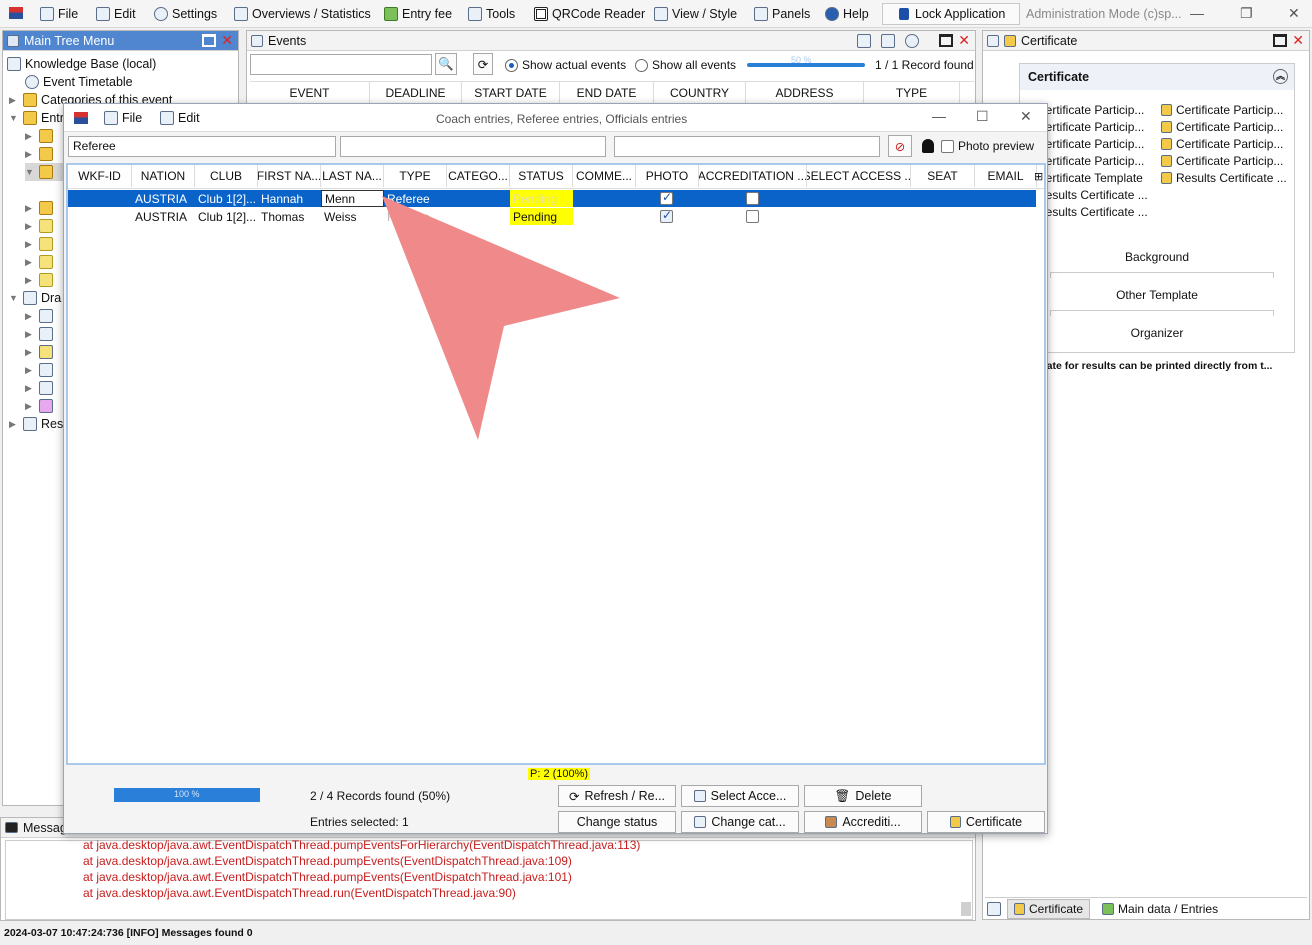 The image size is (1312, 945). What do you see at coordinates (951, 14) in the screenshot?
I see `lock-application-button: Lock Application` at bounding box center [951, 14].